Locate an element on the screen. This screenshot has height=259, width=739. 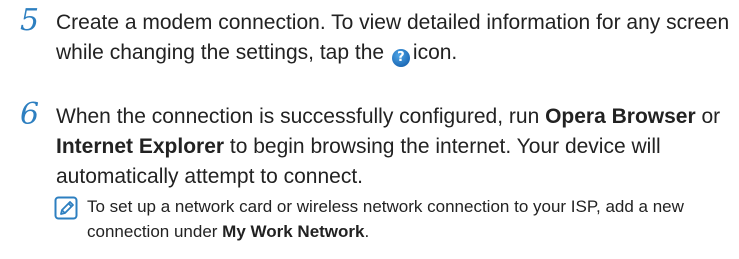
opera-browser-label: Opera Browser is located at coordinates (620, 116).